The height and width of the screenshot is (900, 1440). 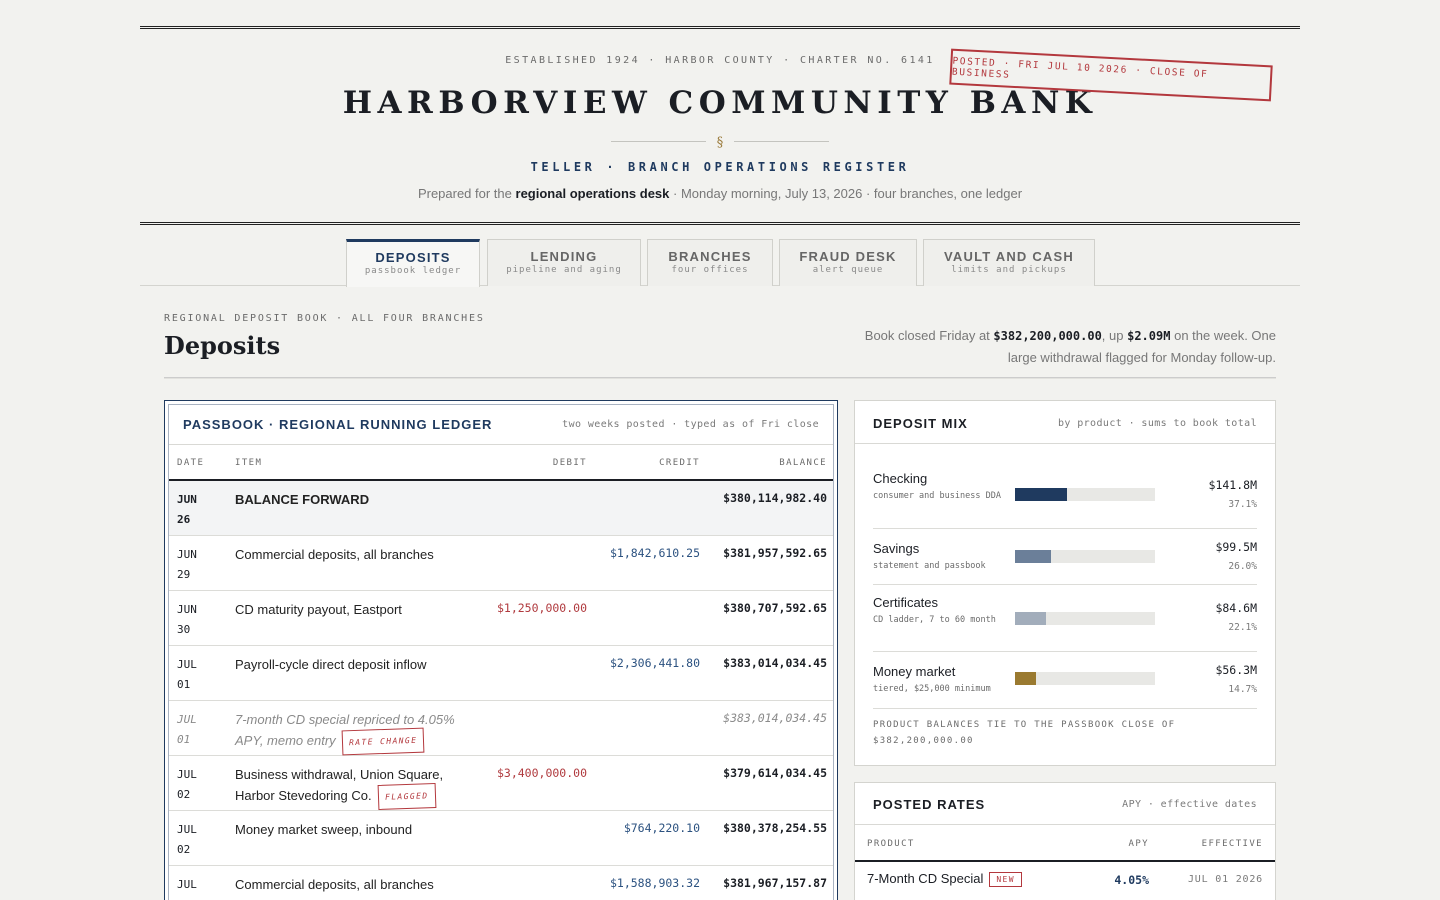 What do you see at coordinates (1242, 627) in the screenshot?
I see `mix-percent: 22.1%` at bounding box center [1242, 627].